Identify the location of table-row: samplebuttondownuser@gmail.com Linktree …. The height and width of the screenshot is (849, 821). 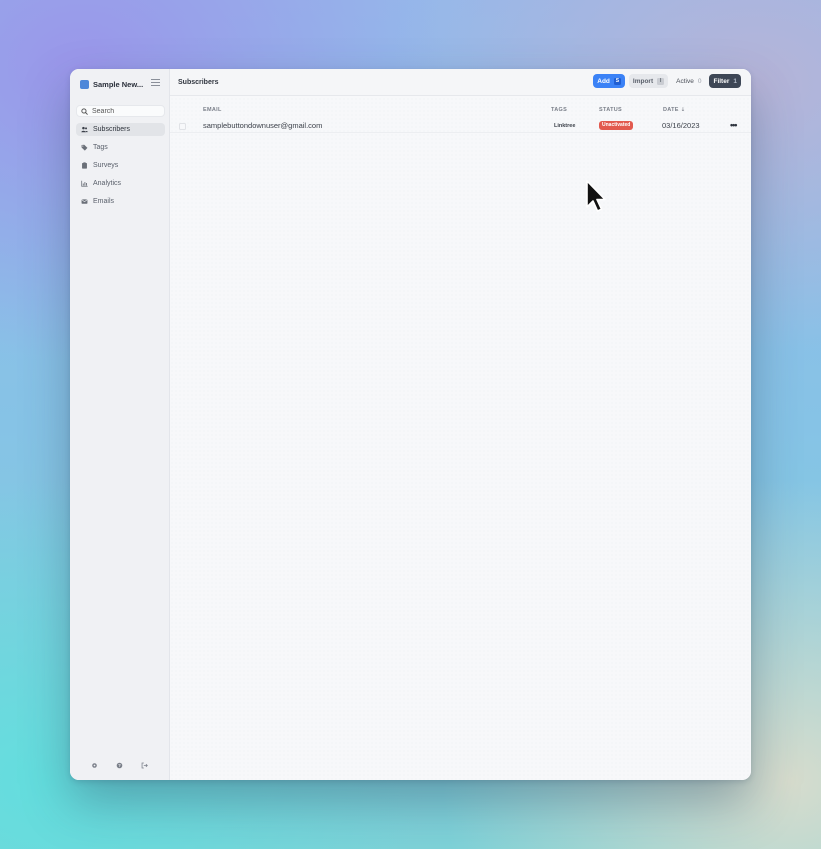
(460, 126).